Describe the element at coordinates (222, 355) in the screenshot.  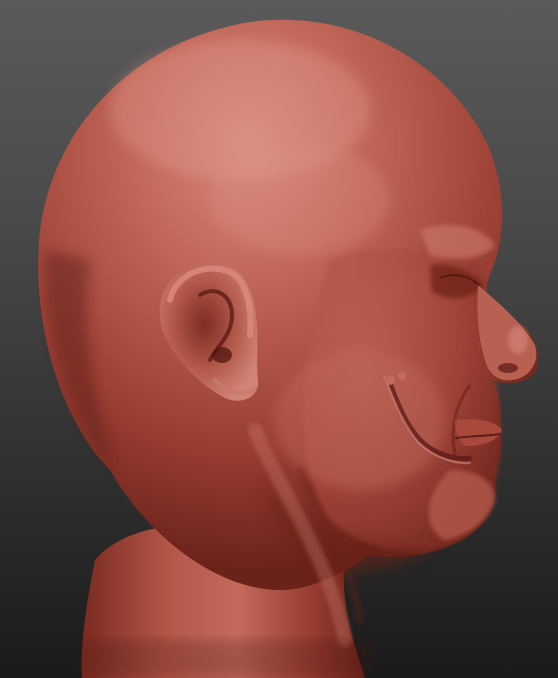
I see `ear-canal` at that location.